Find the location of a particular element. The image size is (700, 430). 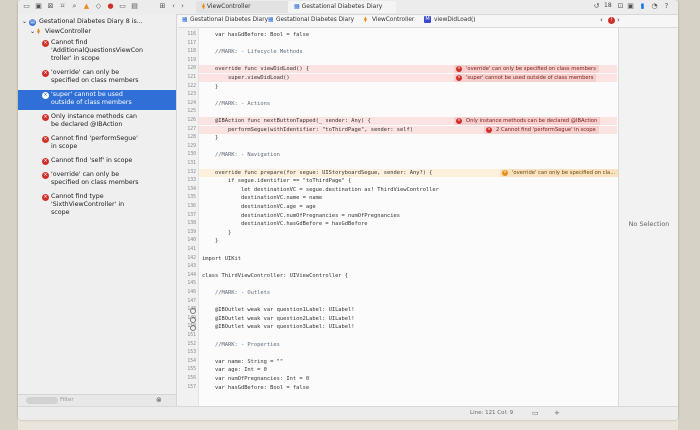

minimap-icon: ▭ is located at coordinates (535, 413).